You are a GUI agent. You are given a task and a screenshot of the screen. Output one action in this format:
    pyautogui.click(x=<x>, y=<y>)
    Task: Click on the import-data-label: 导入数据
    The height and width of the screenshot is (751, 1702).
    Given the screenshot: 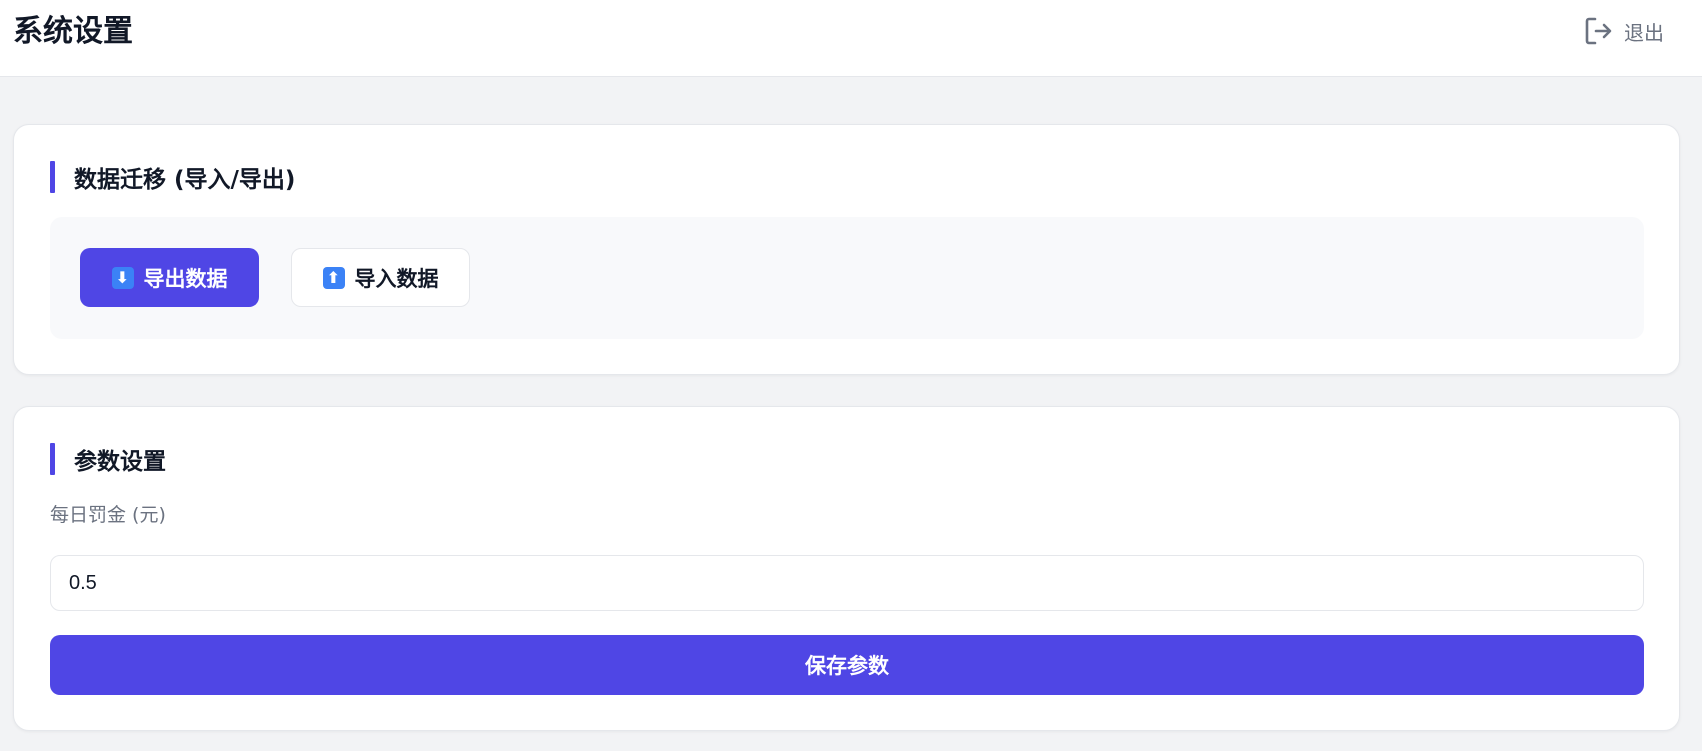 What is the action you would take?
    pyautogui.click(x=396, y=278)
    